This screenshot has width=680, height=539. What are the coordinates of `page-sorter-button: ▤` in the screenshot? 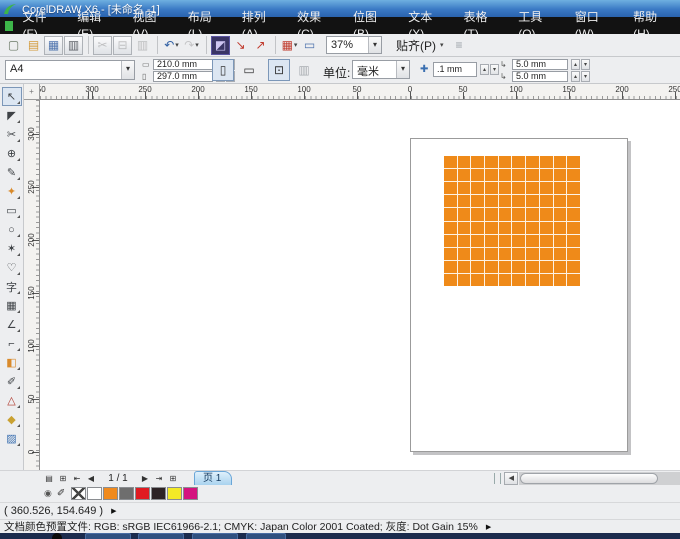 It's located at (49, 478).